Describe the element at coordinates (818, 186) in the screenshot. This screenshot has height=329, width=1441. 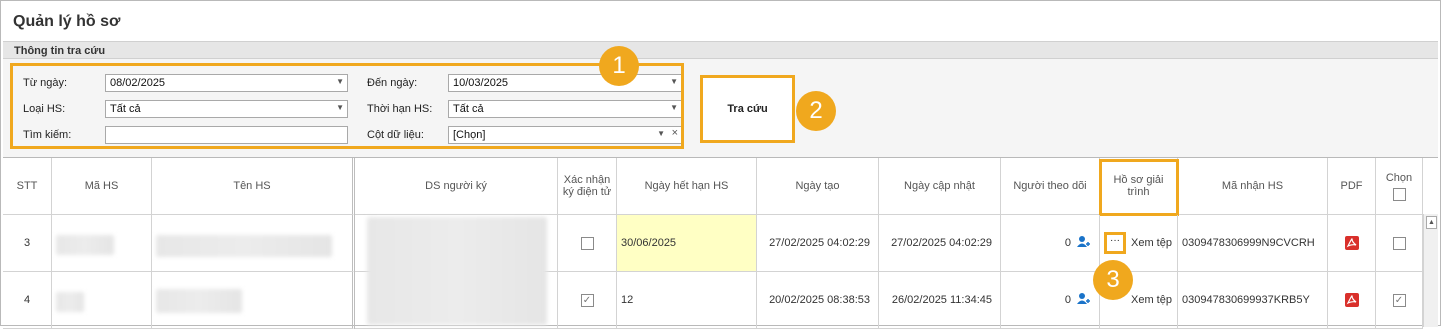
I see `header-ngay-tao: Ngày tạo` at that location.